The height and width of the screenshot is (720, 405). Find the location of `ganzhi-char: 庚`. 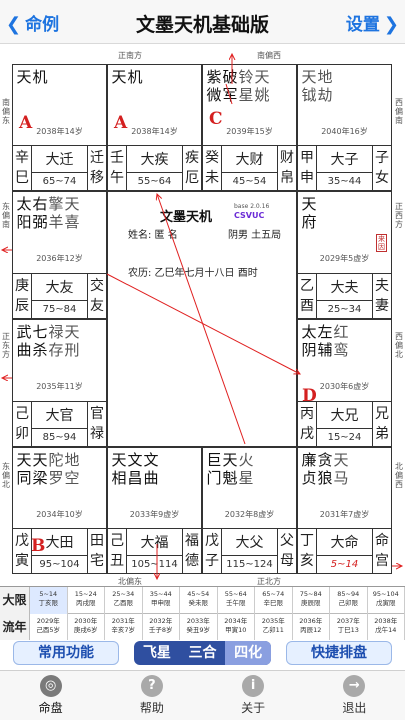

ganzhi-char: 庚 is located at coordinates (22, 286).